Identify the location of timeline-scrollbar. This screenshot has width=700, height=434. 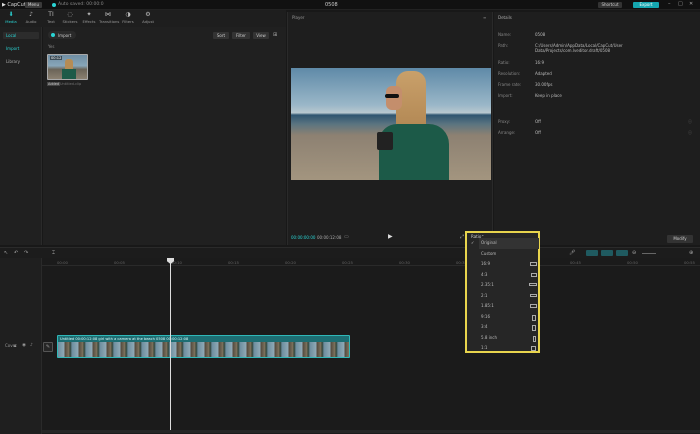
(371, 431).